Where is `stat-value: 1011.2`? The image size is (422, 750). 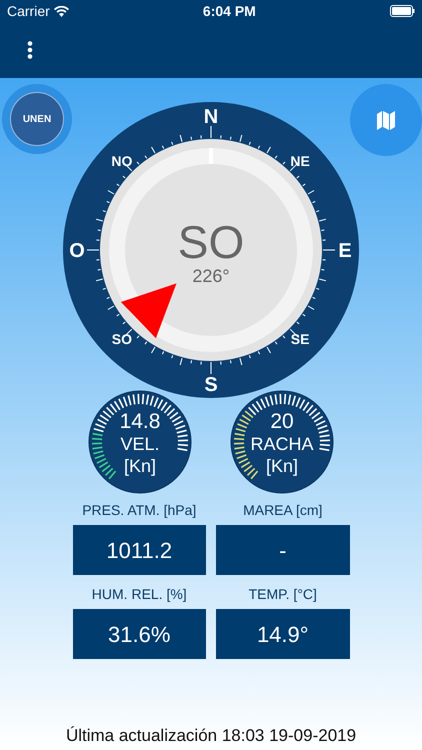 stat-value: 1011.2 is located at coordinates (139, 550).